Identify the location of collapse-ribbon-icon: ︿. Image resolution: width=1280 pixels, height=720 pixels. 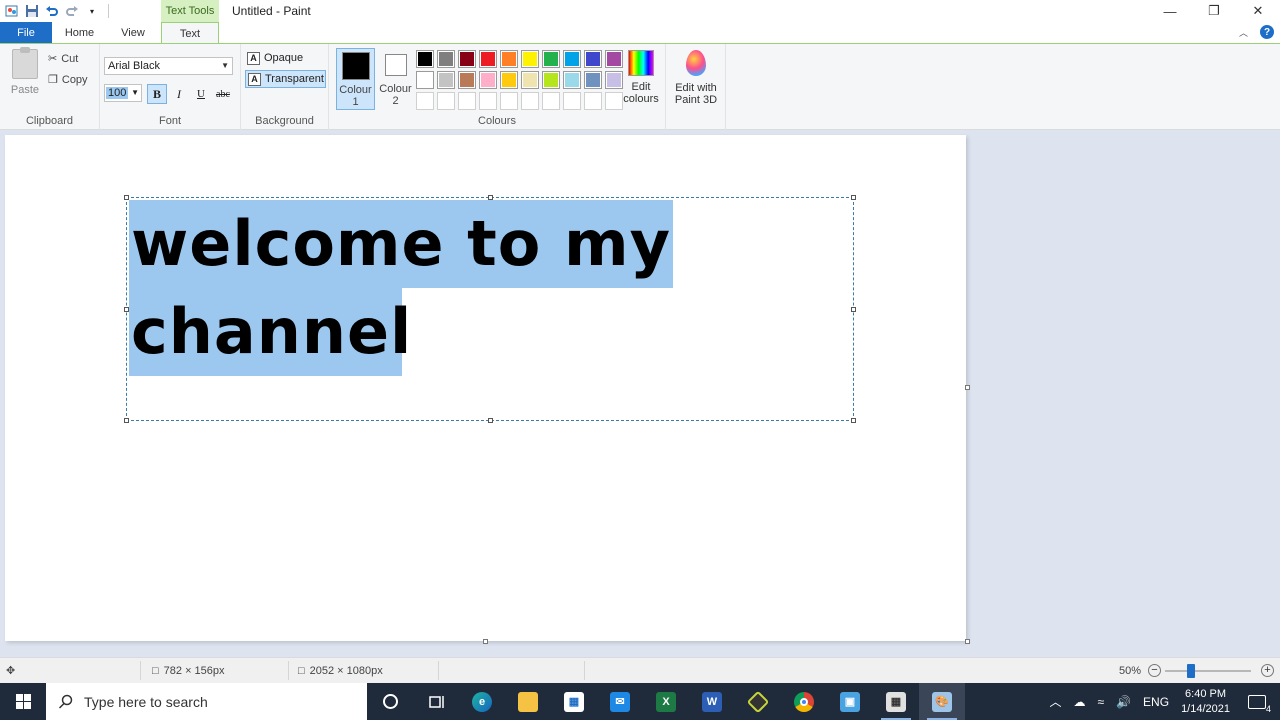
(1243, 32).